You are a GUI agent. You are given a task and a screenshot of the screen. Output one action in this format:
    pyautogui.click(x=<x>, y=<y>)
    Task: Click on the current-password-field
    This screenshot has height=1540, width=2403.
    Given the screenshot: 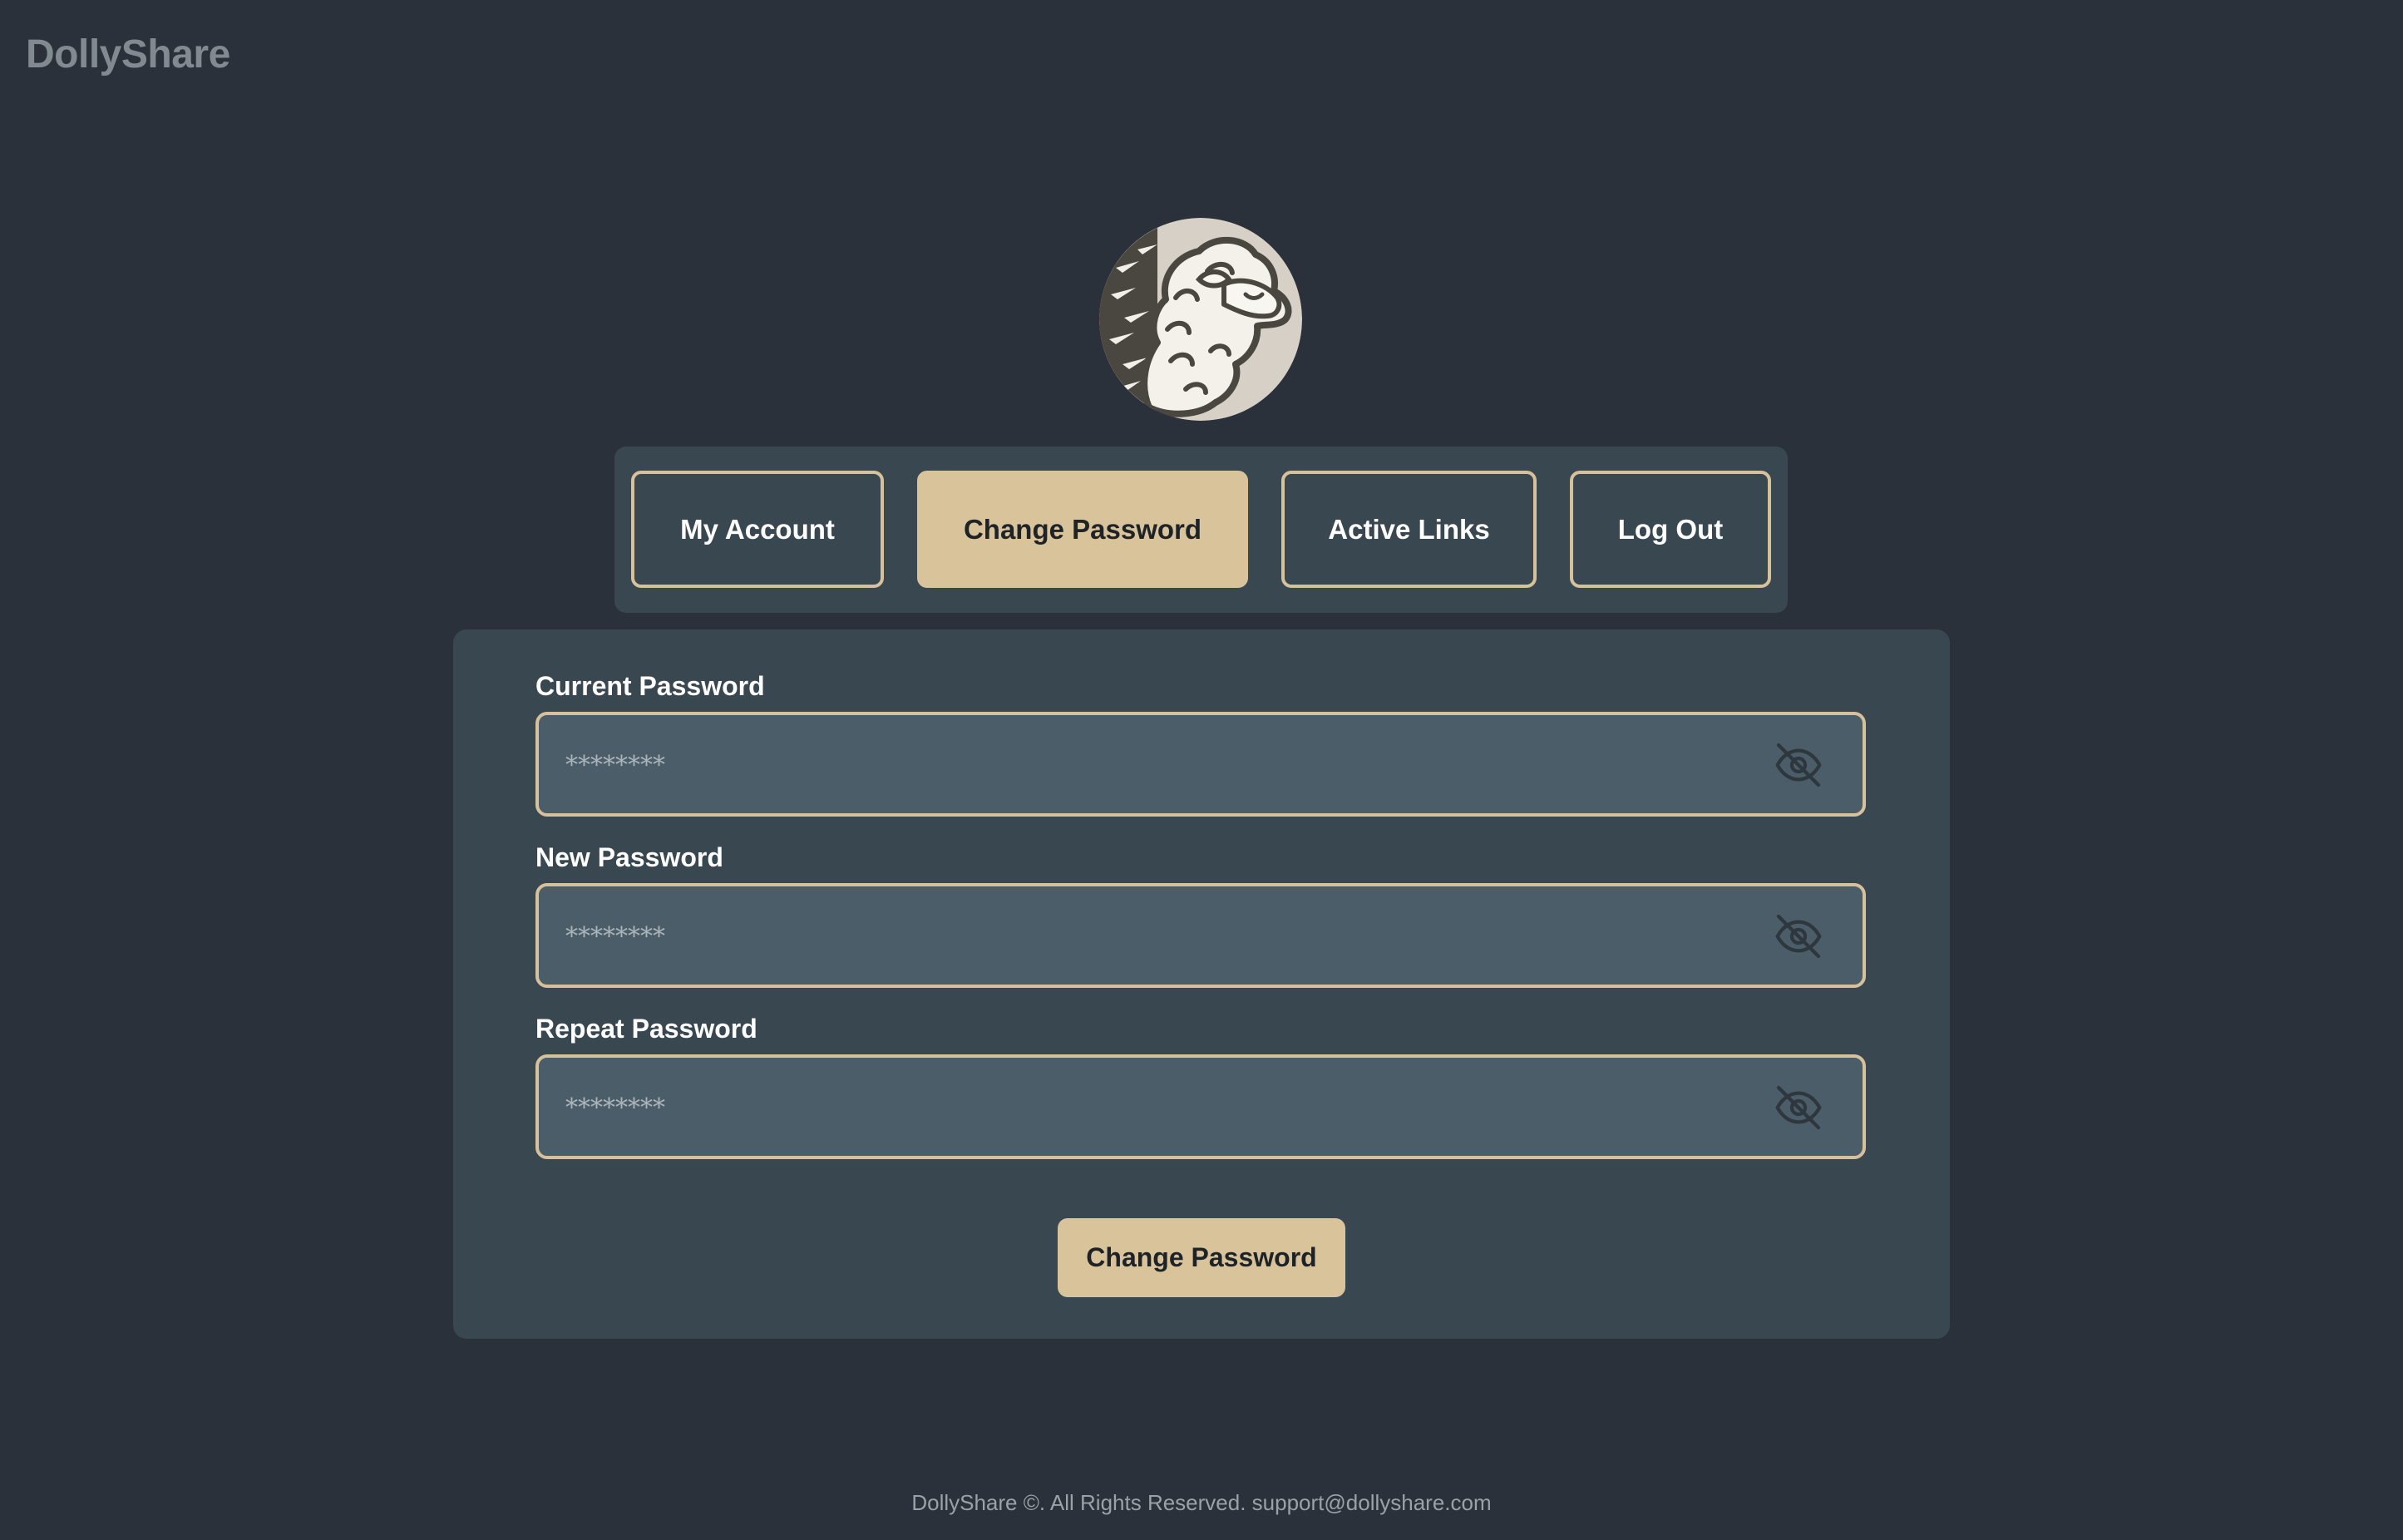 What is the action you would take?
    pyautogui.click(x=1200, y=765)
    